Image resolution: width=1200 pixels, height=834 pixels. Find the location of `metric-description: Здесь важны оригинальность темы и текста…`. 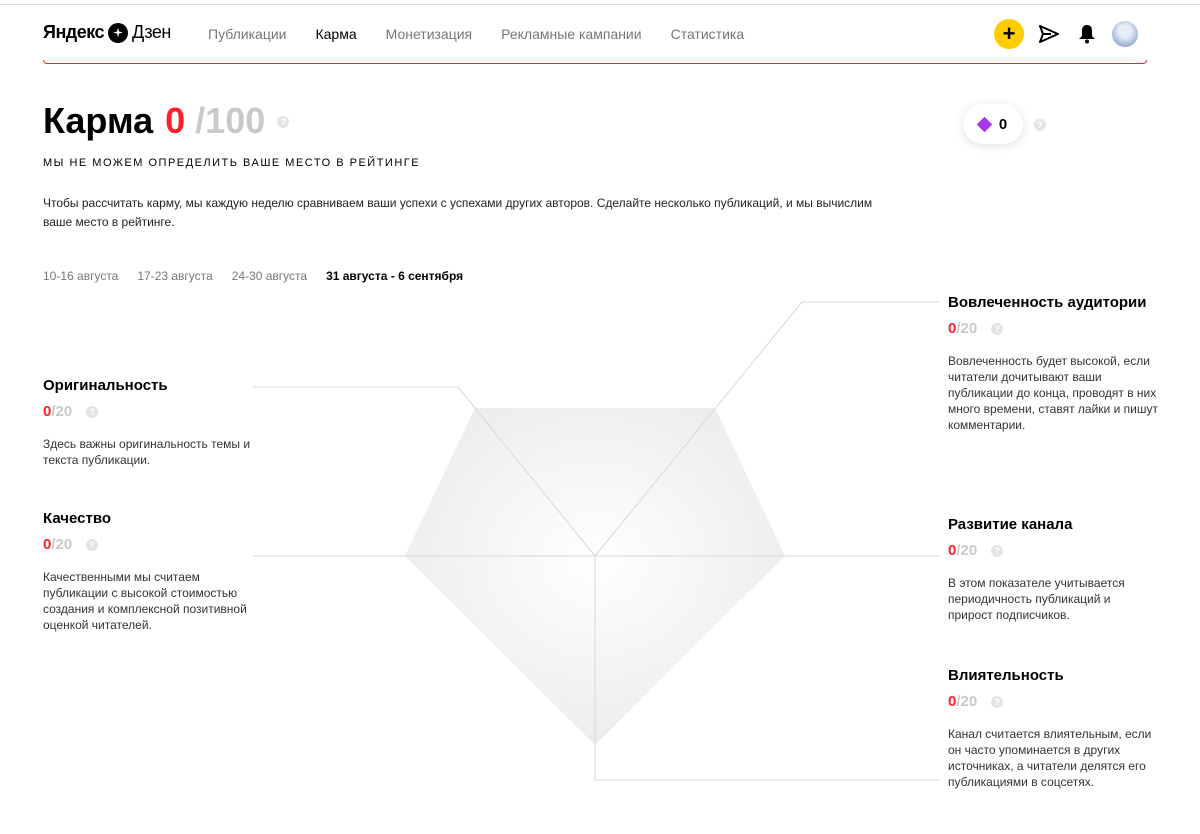

metric-description: Здесь важны оригинальность темы и текста… is located at coordinates (147, 452).